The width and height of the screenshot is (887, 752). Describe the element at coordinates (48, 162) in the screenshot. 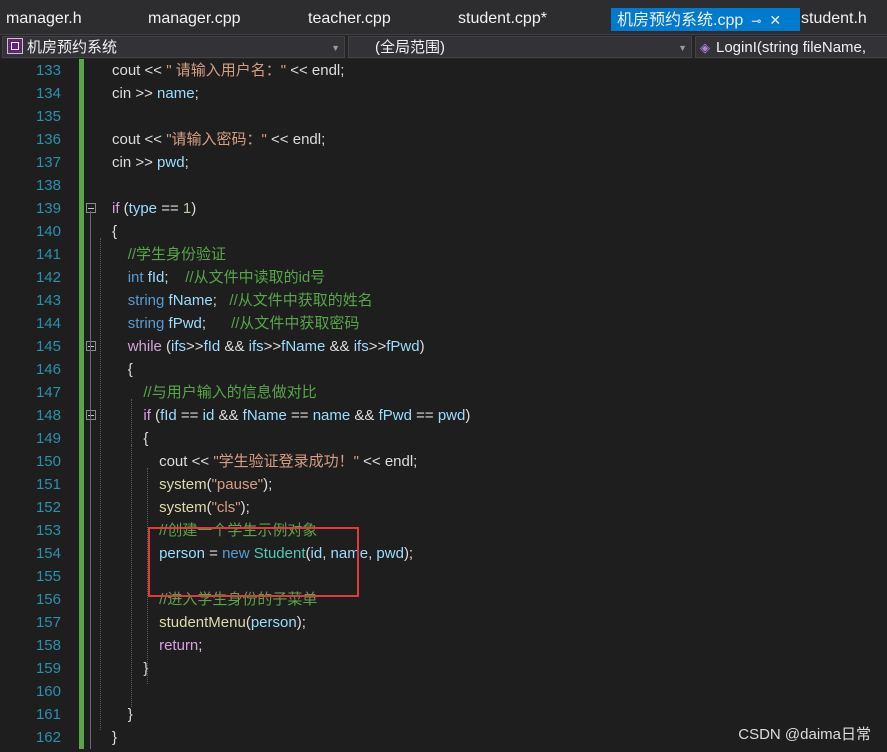

I see `line-number: 137` at that location.